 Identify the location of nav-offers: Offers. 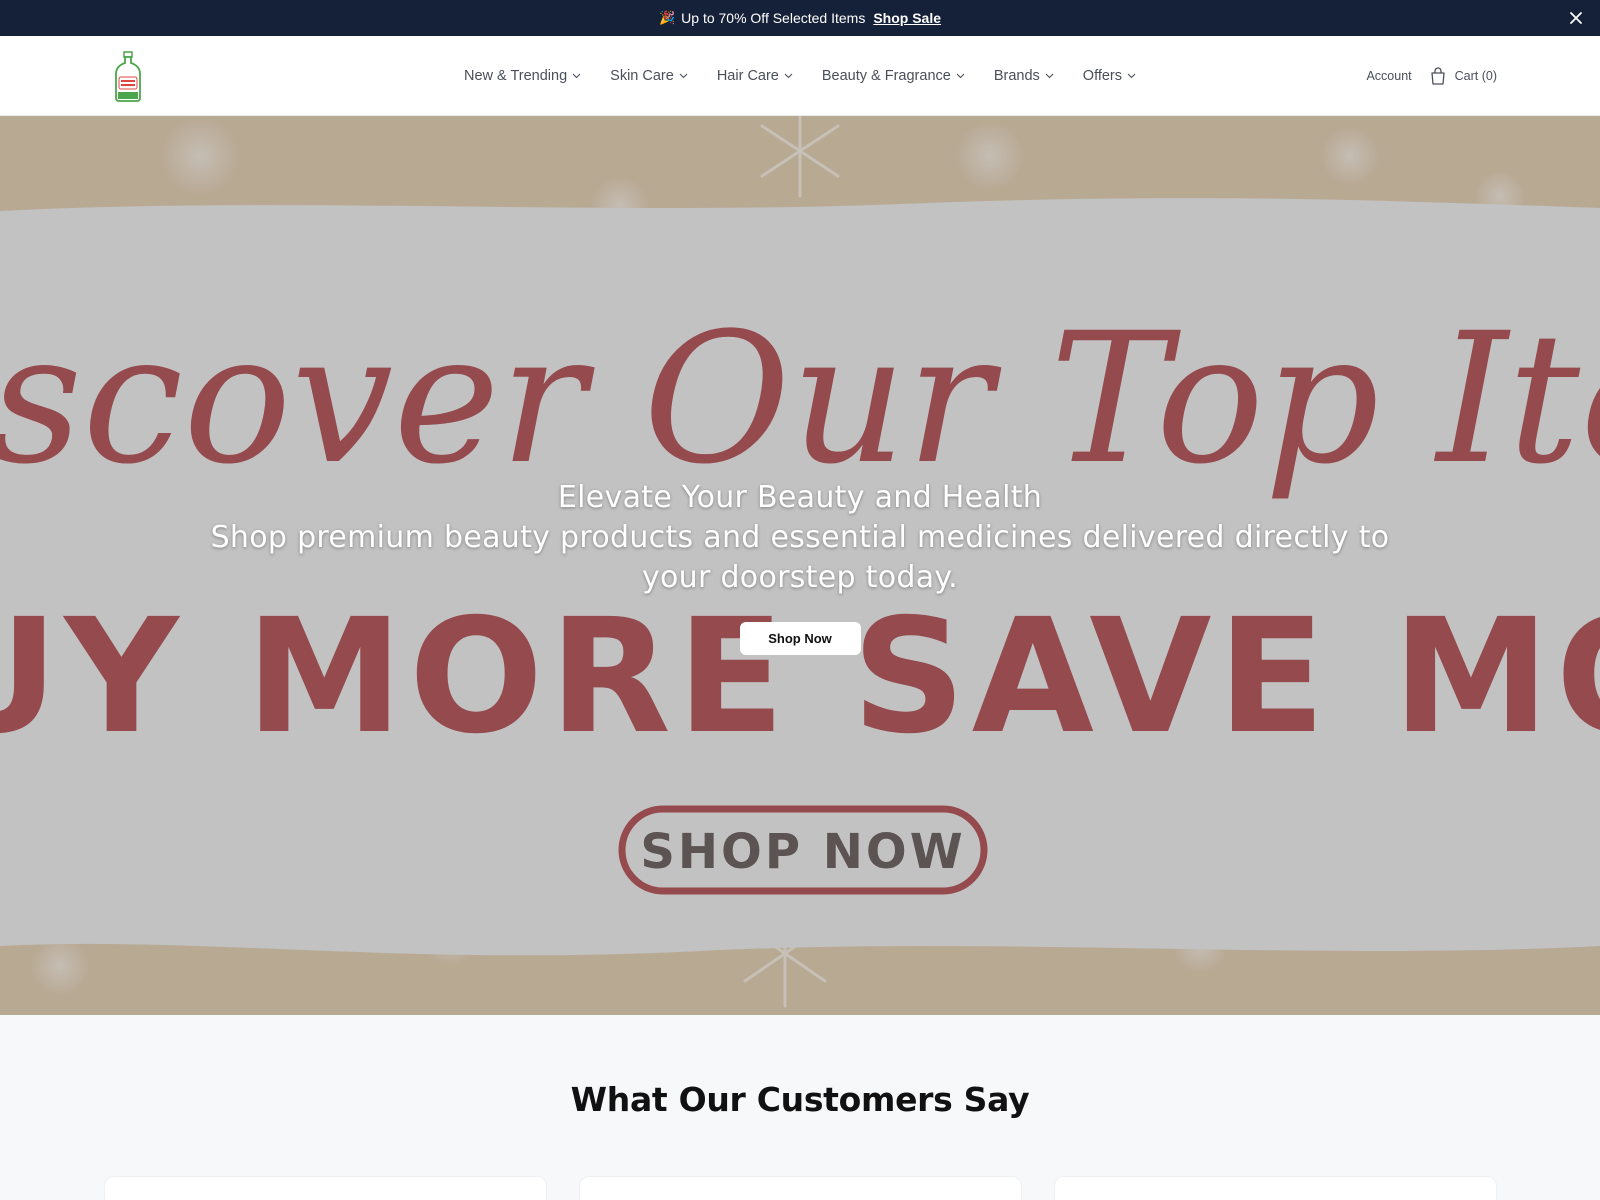
(1109, 76).